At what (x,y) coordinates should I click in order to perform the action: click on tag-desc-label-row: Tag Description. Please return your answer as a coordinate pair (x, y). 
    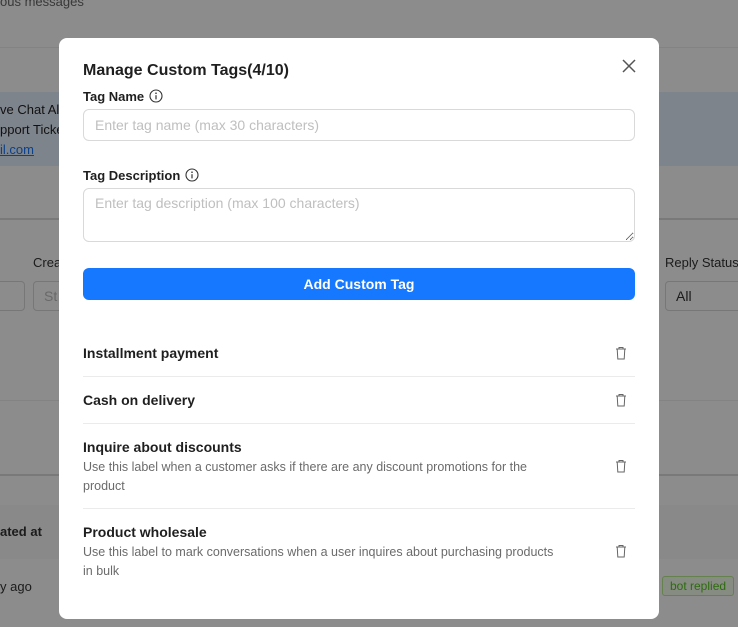
    Looking at the image, I should click on (359, 175).